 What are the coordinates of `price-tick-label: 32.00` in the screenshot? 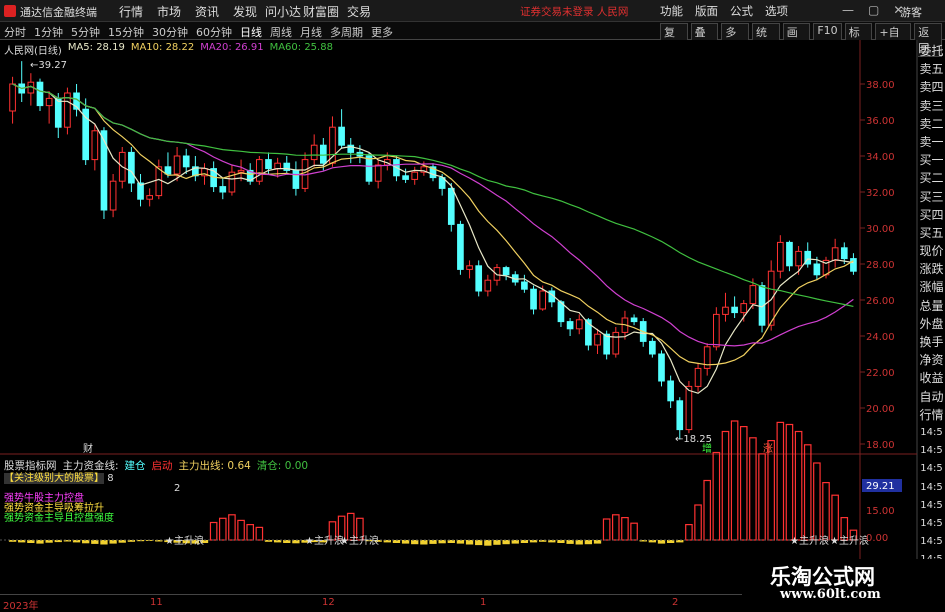 It's located at (880, 193).